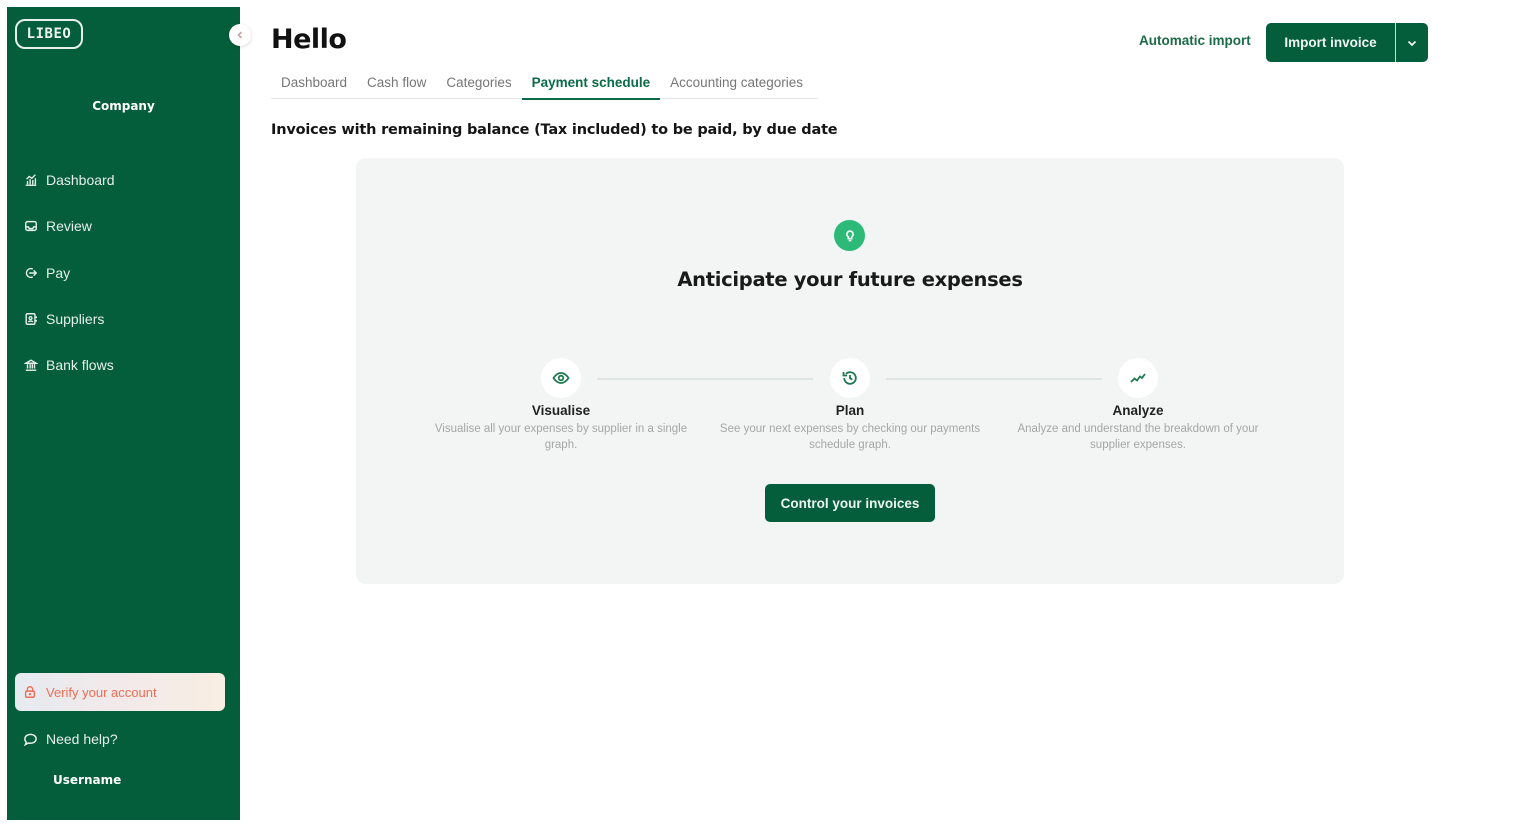 The height and width of the screenshot is (840, 1540). What do you see at coordinates (850, 410) in the screenshot?
I see `step-title: Plan` at bounding box center [850, 410].